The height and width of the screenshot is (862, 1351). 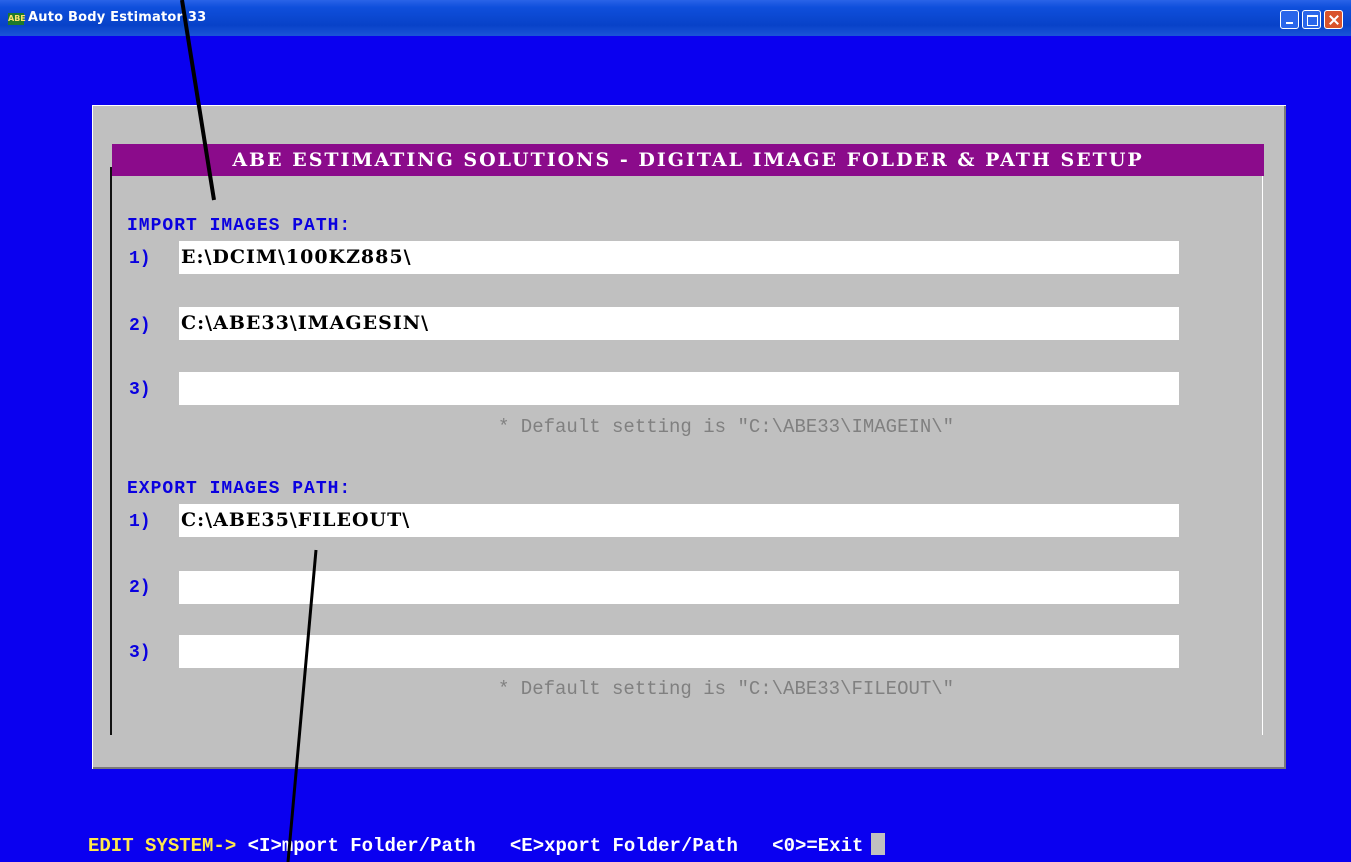 What do you see at coordinates (679, 587) in the screenshot?
I see `export-path-2-input` at bounding box center [679, 587].